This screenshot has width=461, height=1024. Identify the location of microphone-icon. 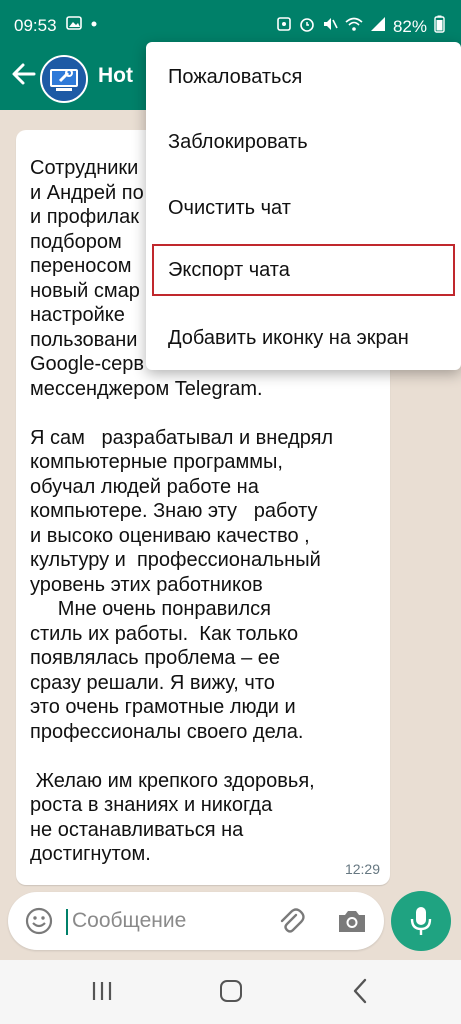
(421, 921).